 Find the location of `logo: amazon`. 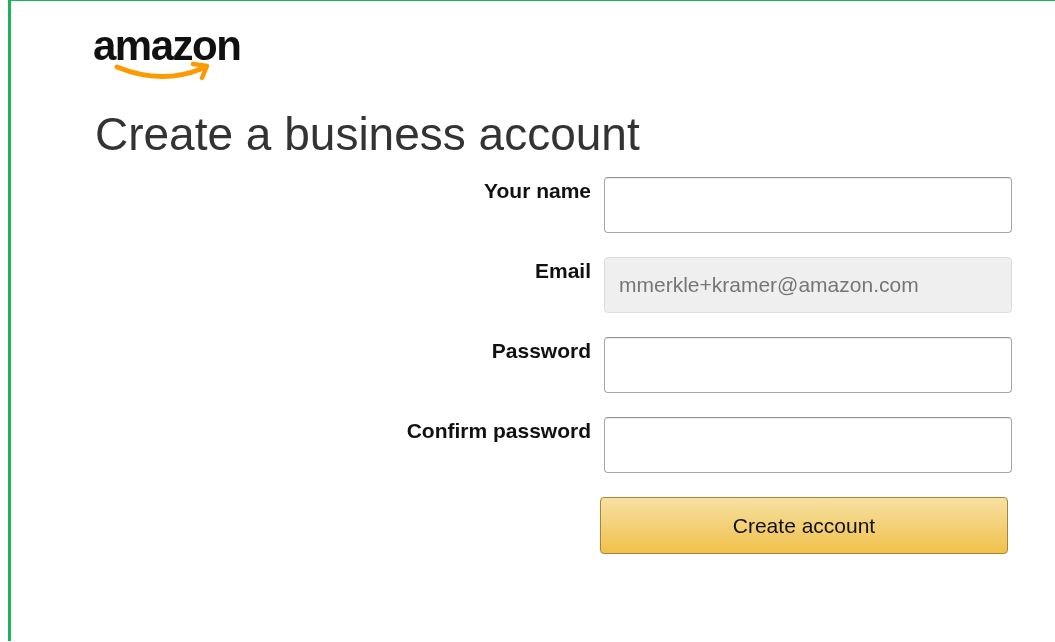

logo: amazon is located at coordinates (188, 53).